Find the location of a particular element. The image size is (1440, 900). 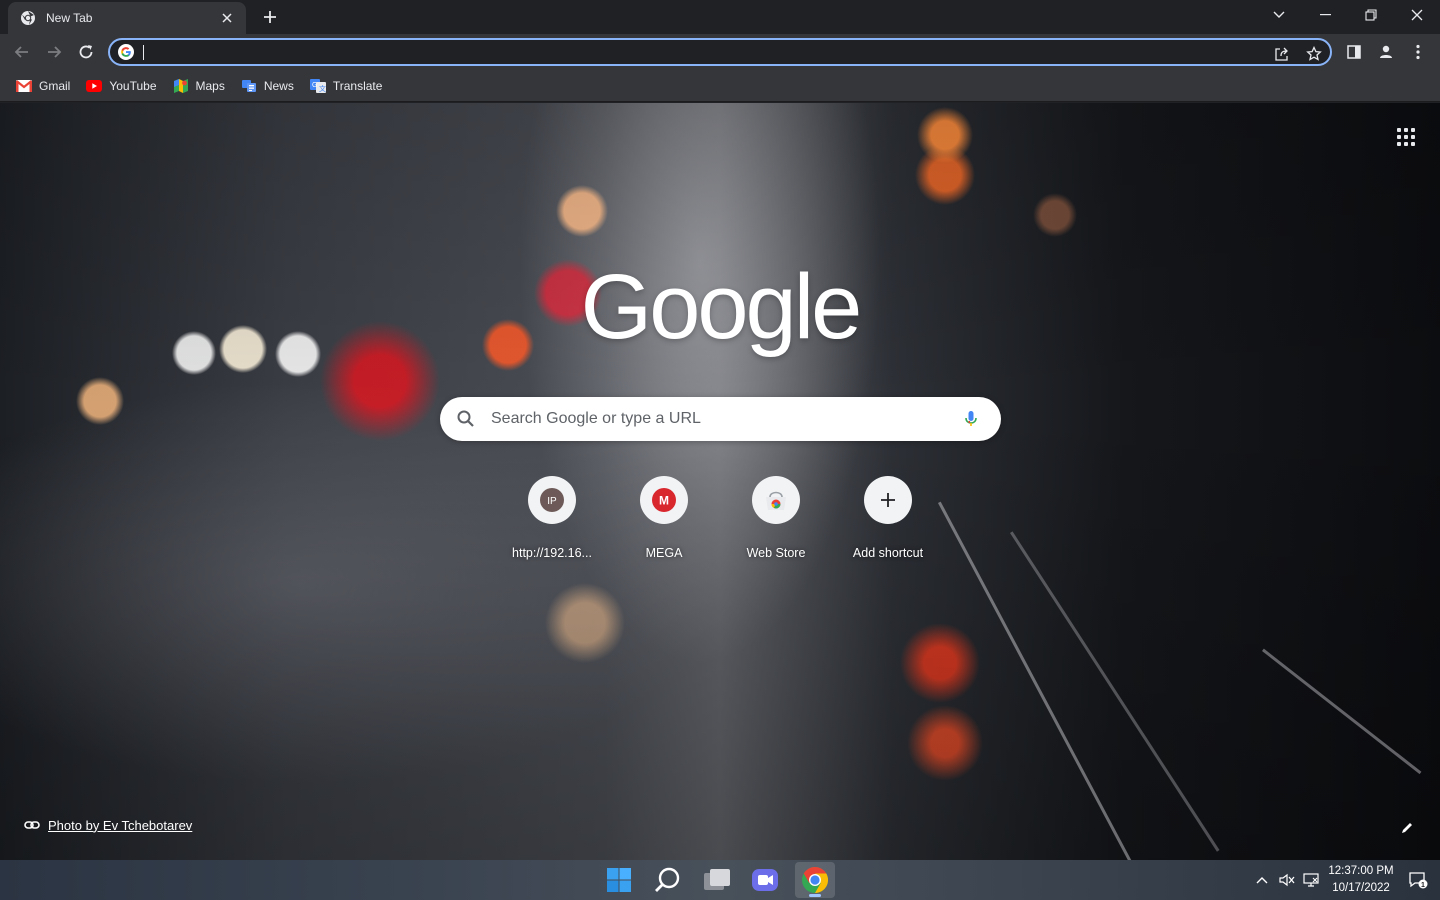

volume-muted-icon is located at coordinates (1287, 880).